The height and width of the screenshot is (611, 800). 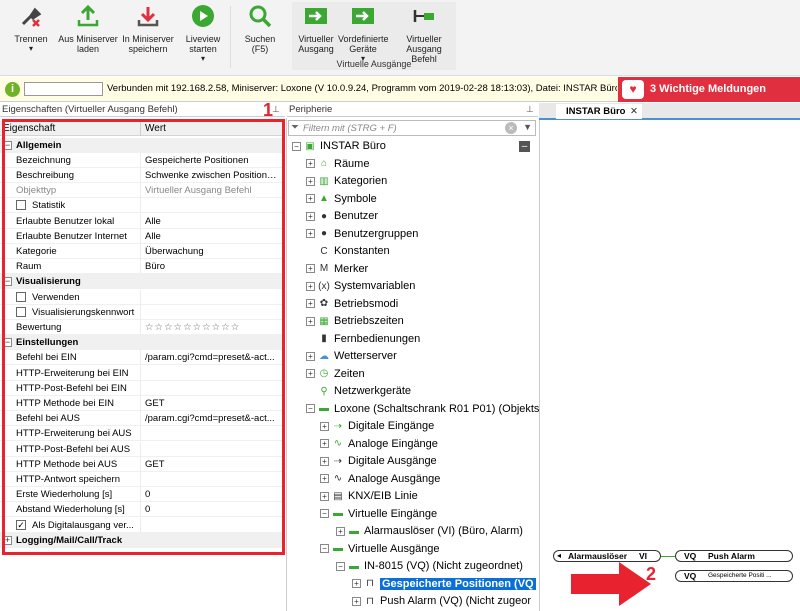 What do you see at coordinates (63, 89) in the screenshot?
I see `status-input` at bounding box center [63, 89].